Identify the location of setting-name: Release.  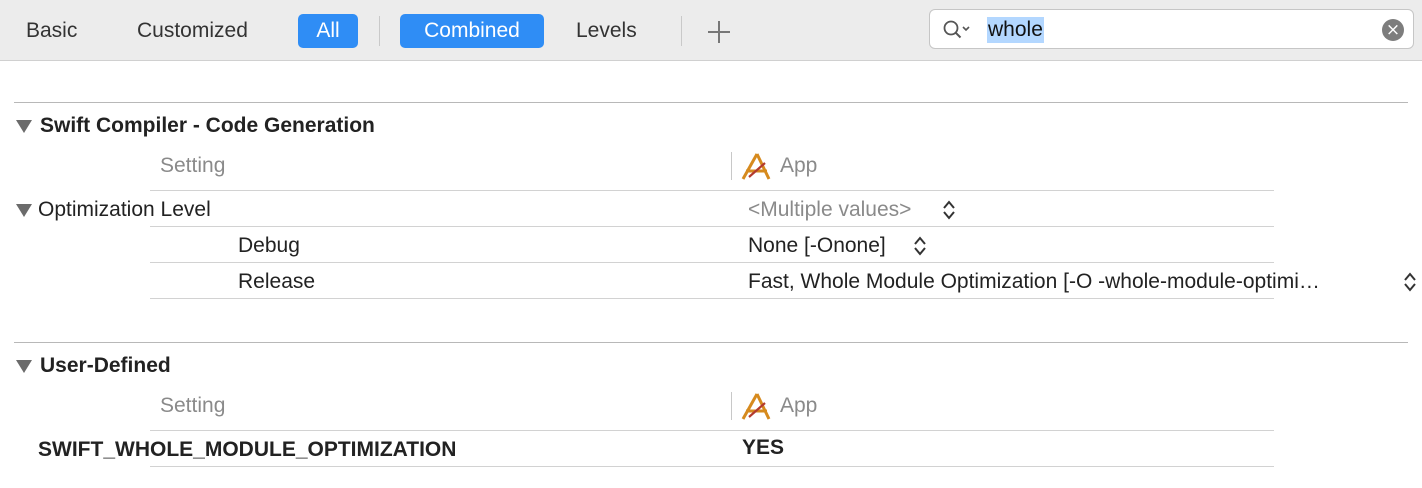
(276, 282).